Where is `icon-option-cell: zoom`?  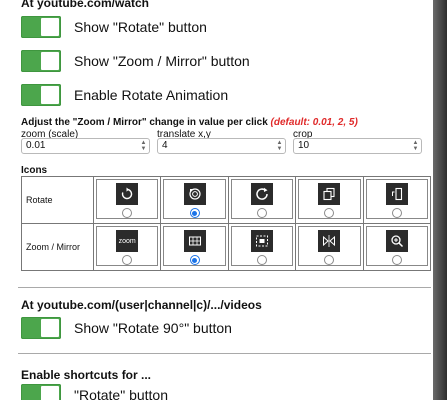
icon-option-cell: zoom is located at coordinates (127, 247).